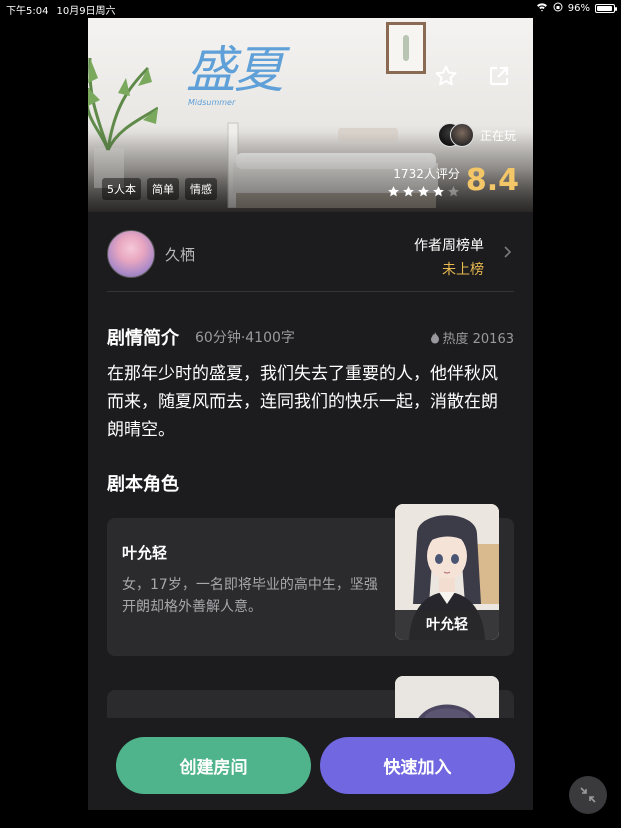  I want to click on synopsis-header: 剧情简介 60分钟·4100字 热度 20163, so click(311, 336).